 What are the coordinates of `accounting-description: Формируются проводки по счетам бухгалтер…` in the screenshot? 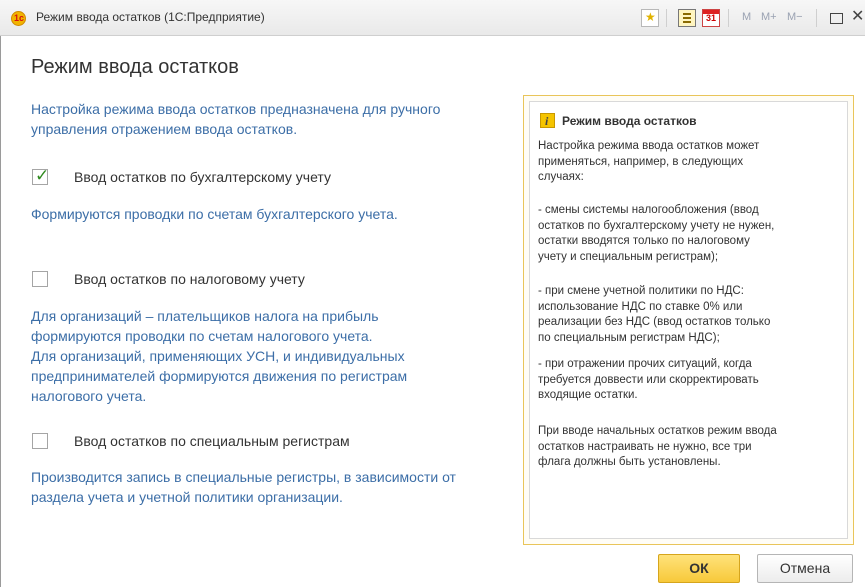 It's located at (214, 214).